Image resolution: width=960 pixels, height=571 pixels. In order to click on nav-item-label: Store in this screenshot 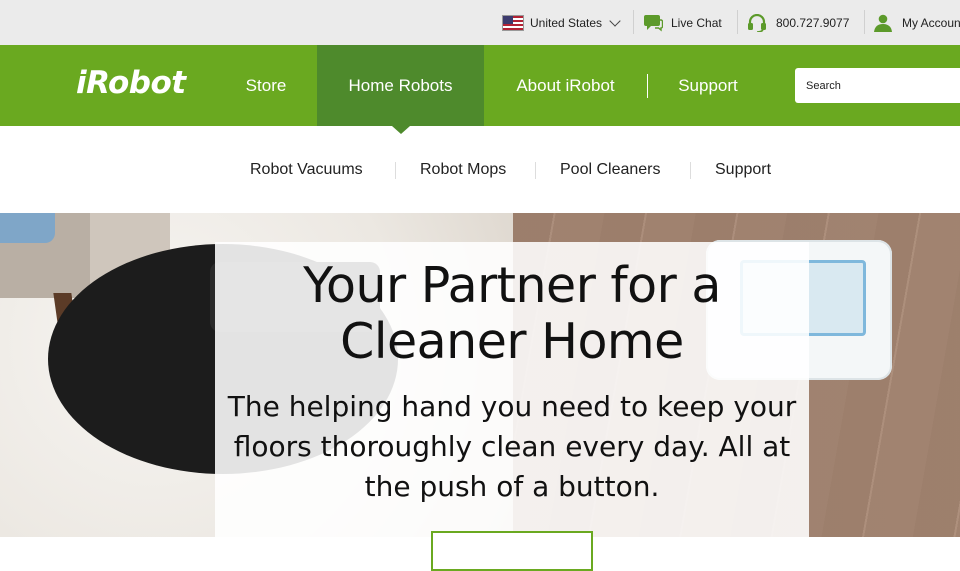, I will do `click(266, 85)`.